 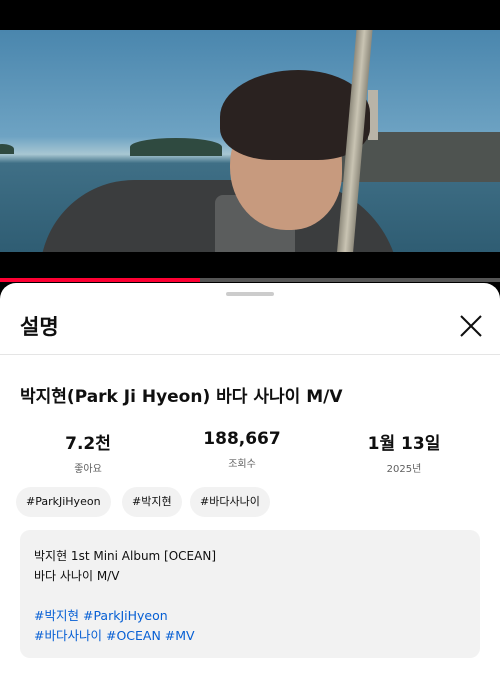 What do you see at coordinates (125, 615) in the screenshot?
I see `hashtag-link: #ParkJiHyeon` at bounding box center [125, 615].